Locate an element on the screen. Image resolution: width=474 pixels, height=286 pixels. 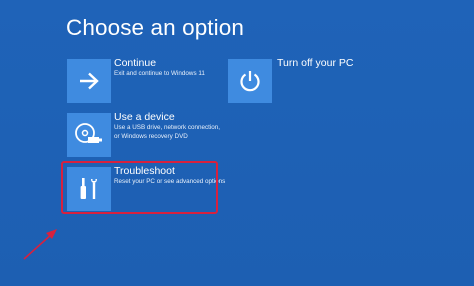
troubleshoot-description: Reset your PC or see advanced options is located at coordinates (170, 181).